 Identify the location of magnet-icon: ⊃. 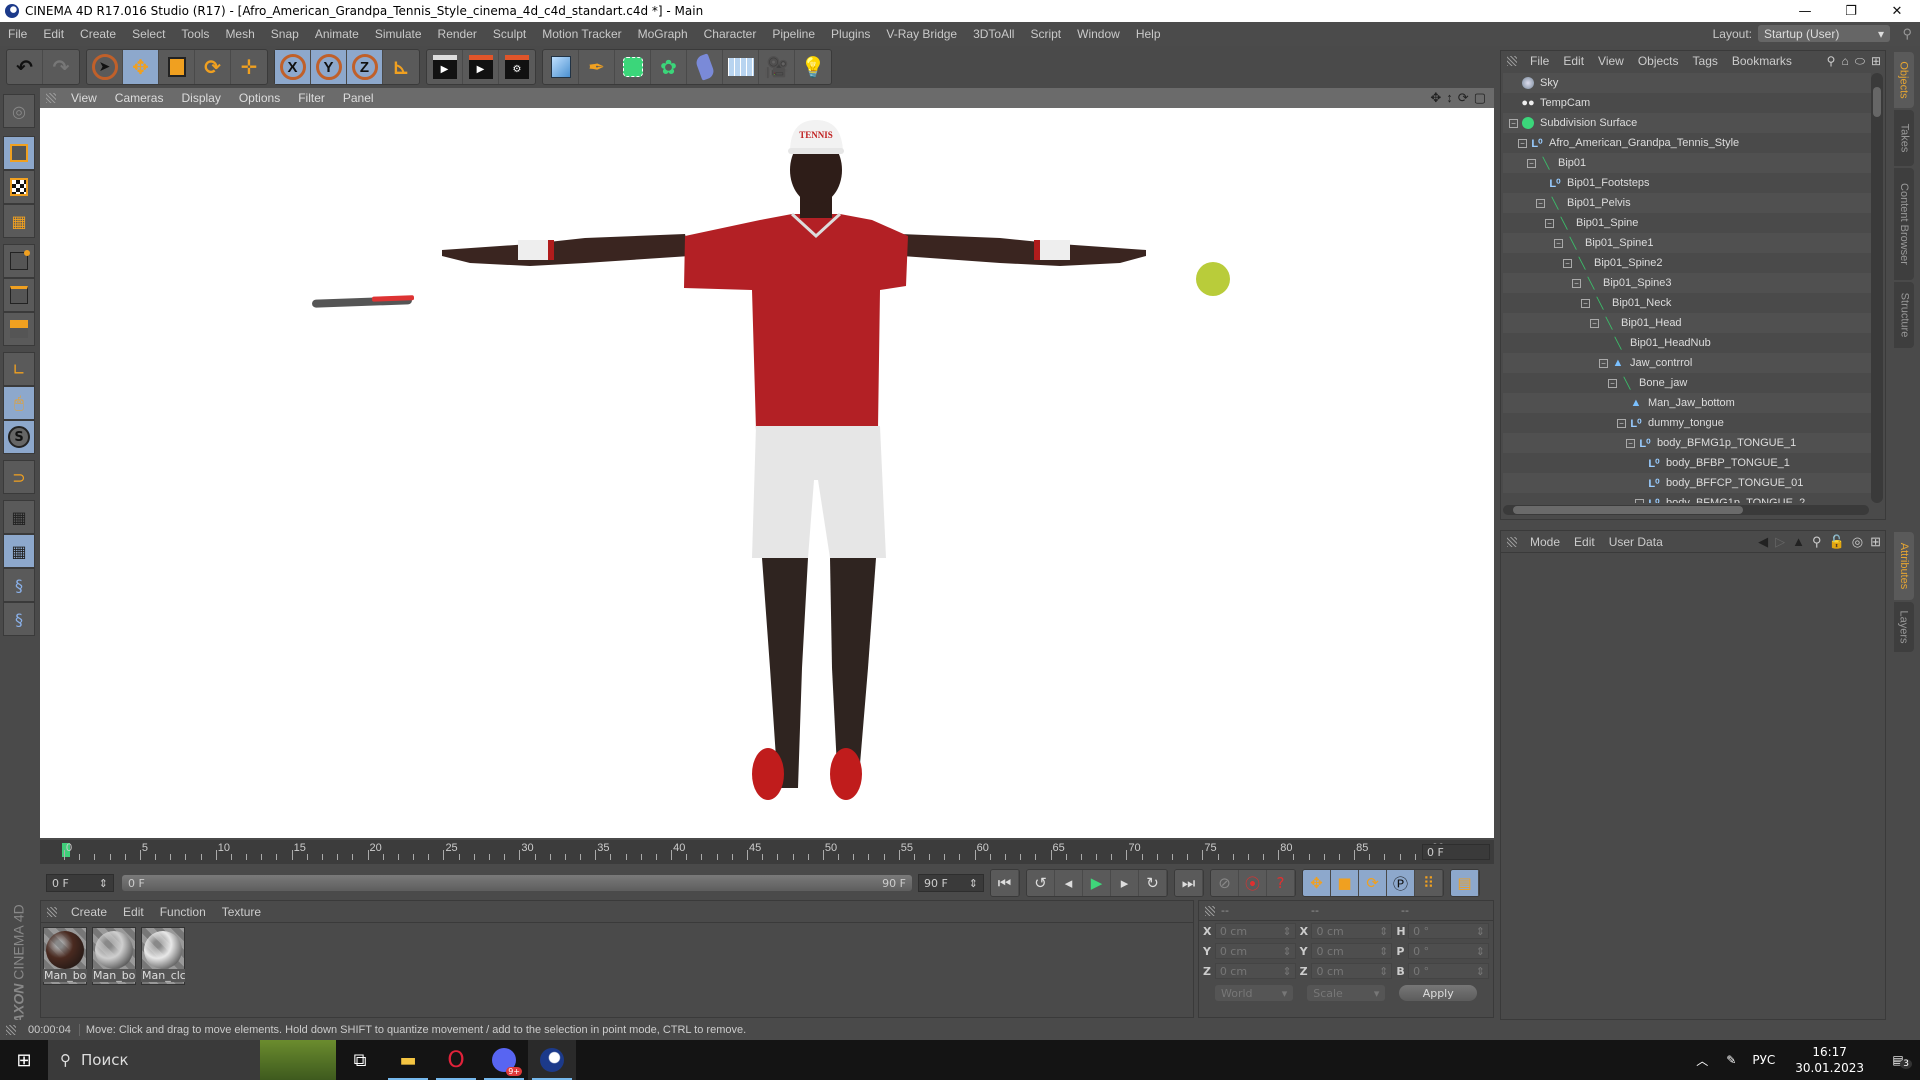
(19, 477).